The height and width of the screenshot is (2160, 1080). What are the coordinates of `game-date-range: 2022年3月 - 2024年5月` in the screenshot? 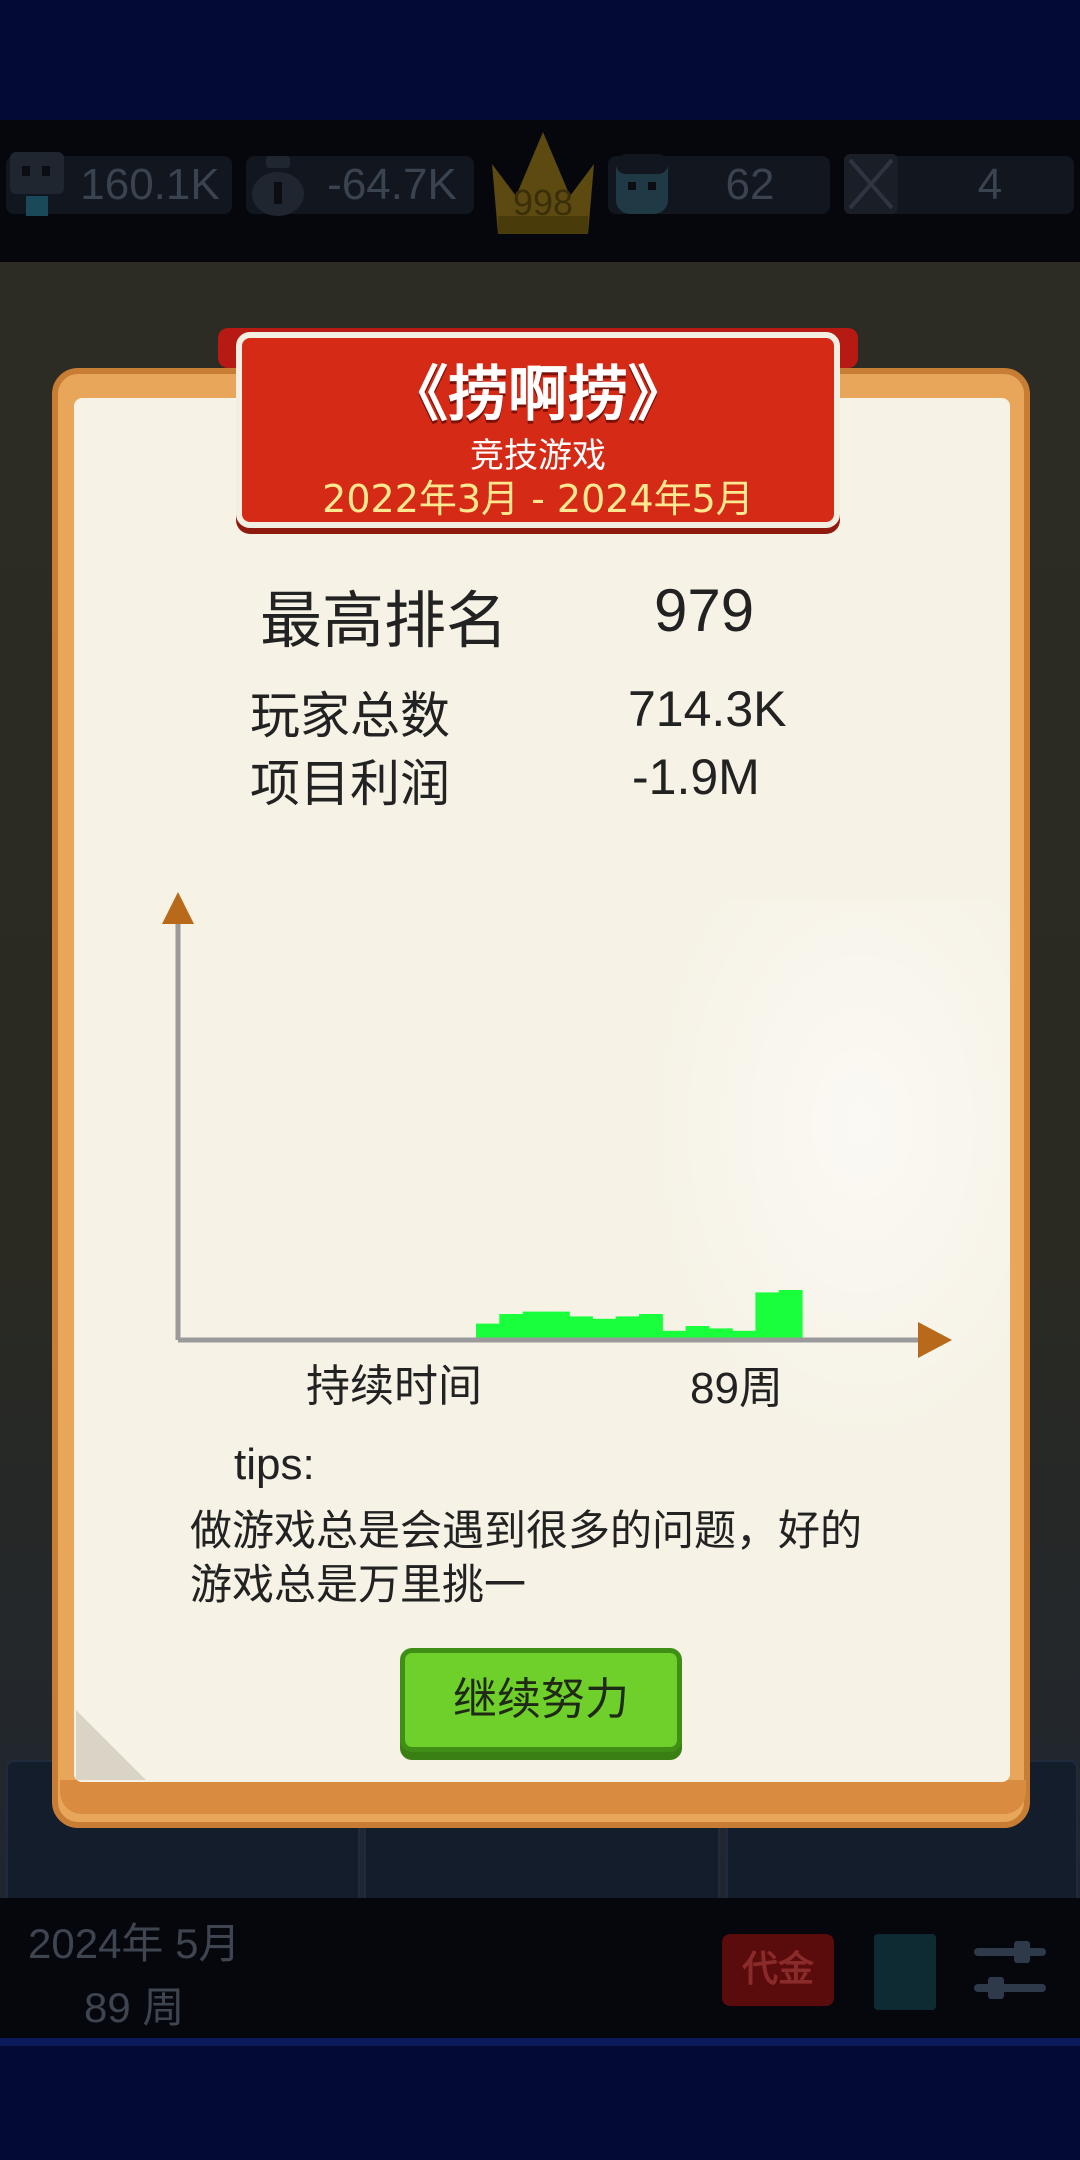 It's located at (538, 499).